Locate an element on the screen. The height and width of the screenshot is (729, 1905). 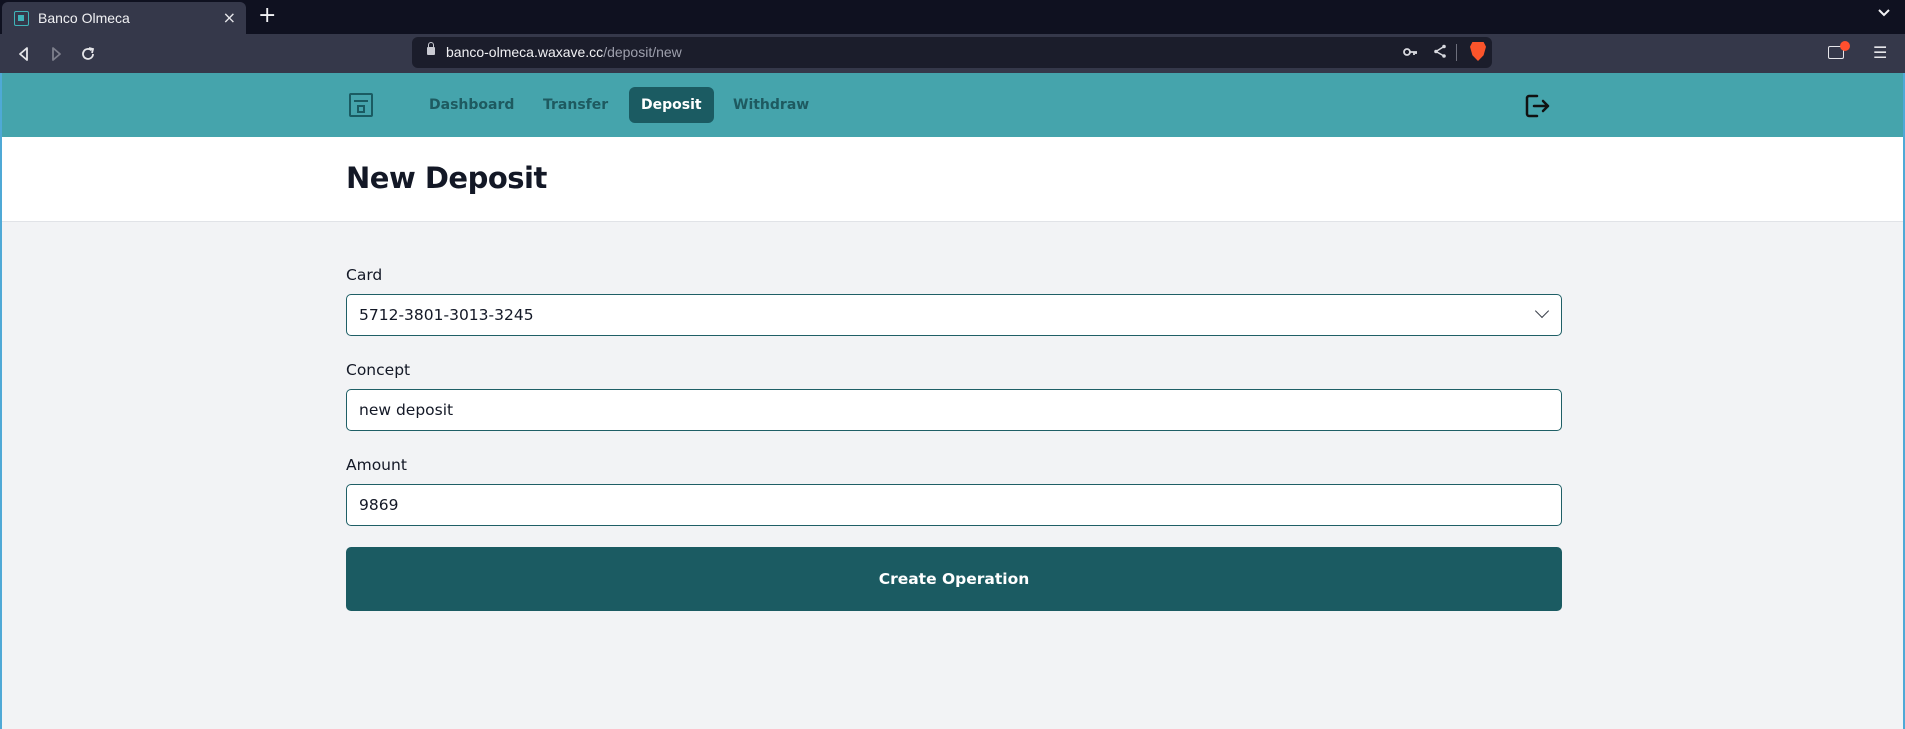
new-tab-button: + is located at coordinates (267, 15).